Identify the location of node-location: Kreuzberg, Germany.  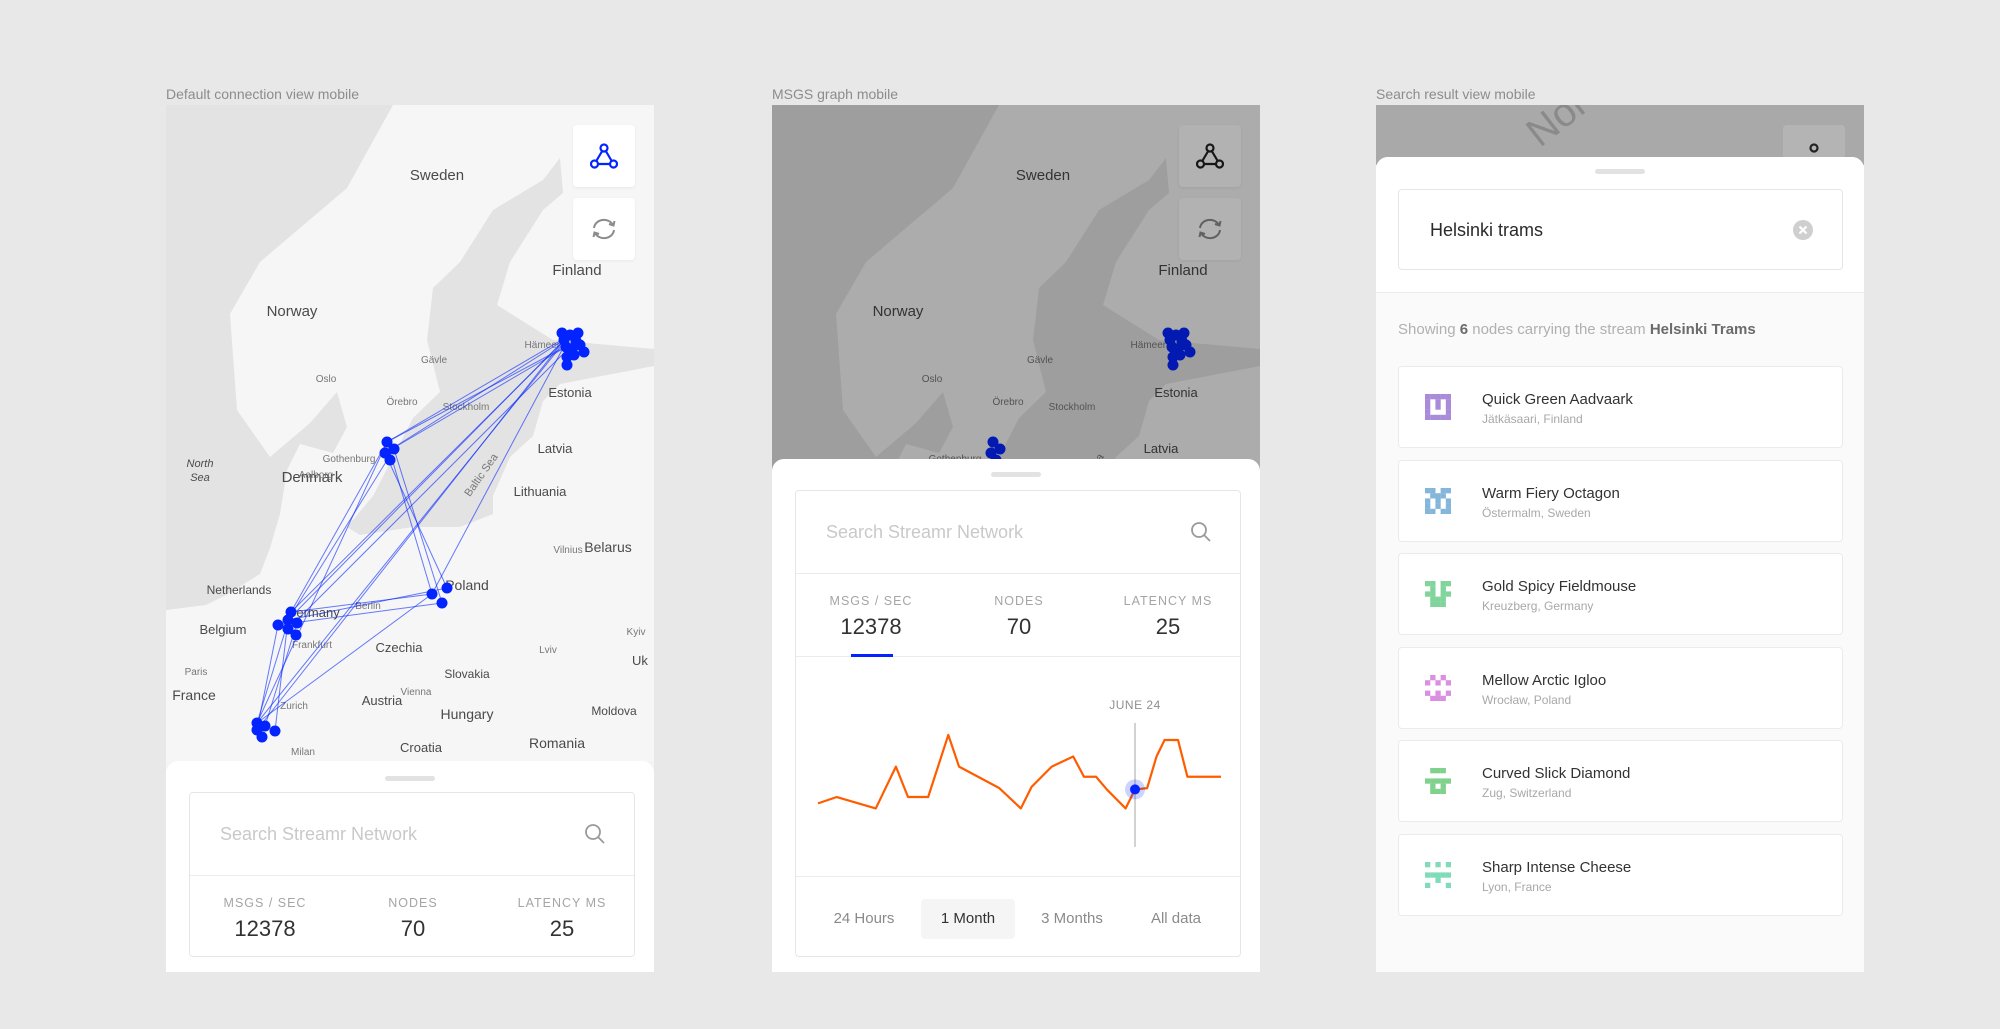
(1538, 606).